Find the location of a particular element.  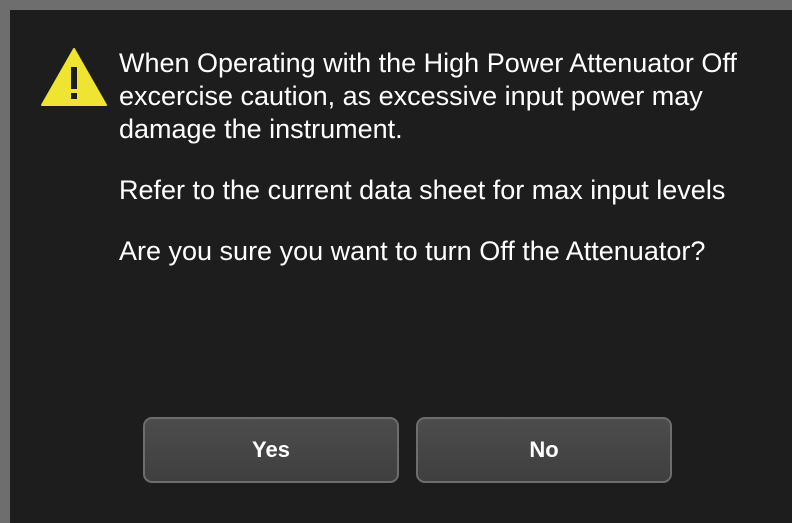

no-button: No is located at coordinates (544, 450).